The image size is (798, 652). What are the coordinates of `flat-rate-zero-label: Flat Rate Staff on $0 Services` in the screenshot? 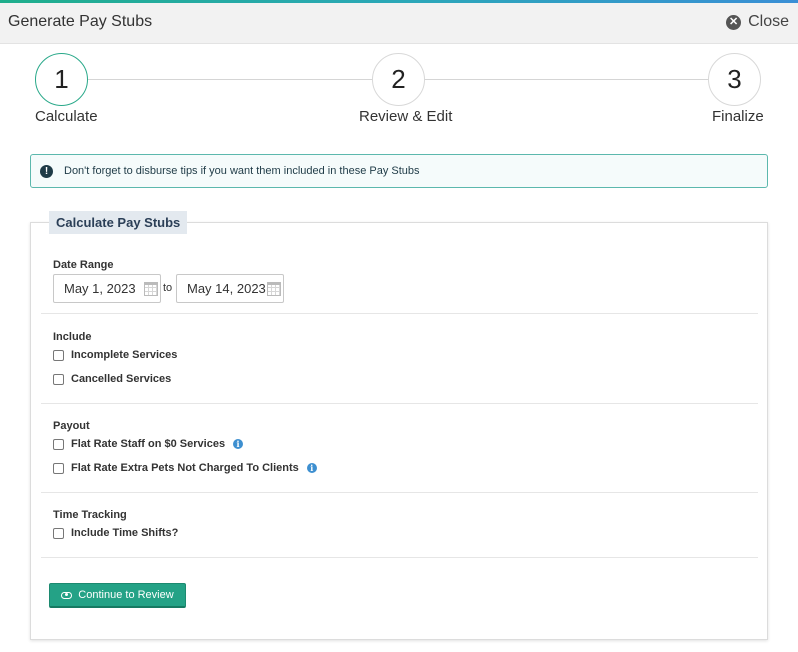 It's located at (148, 444).